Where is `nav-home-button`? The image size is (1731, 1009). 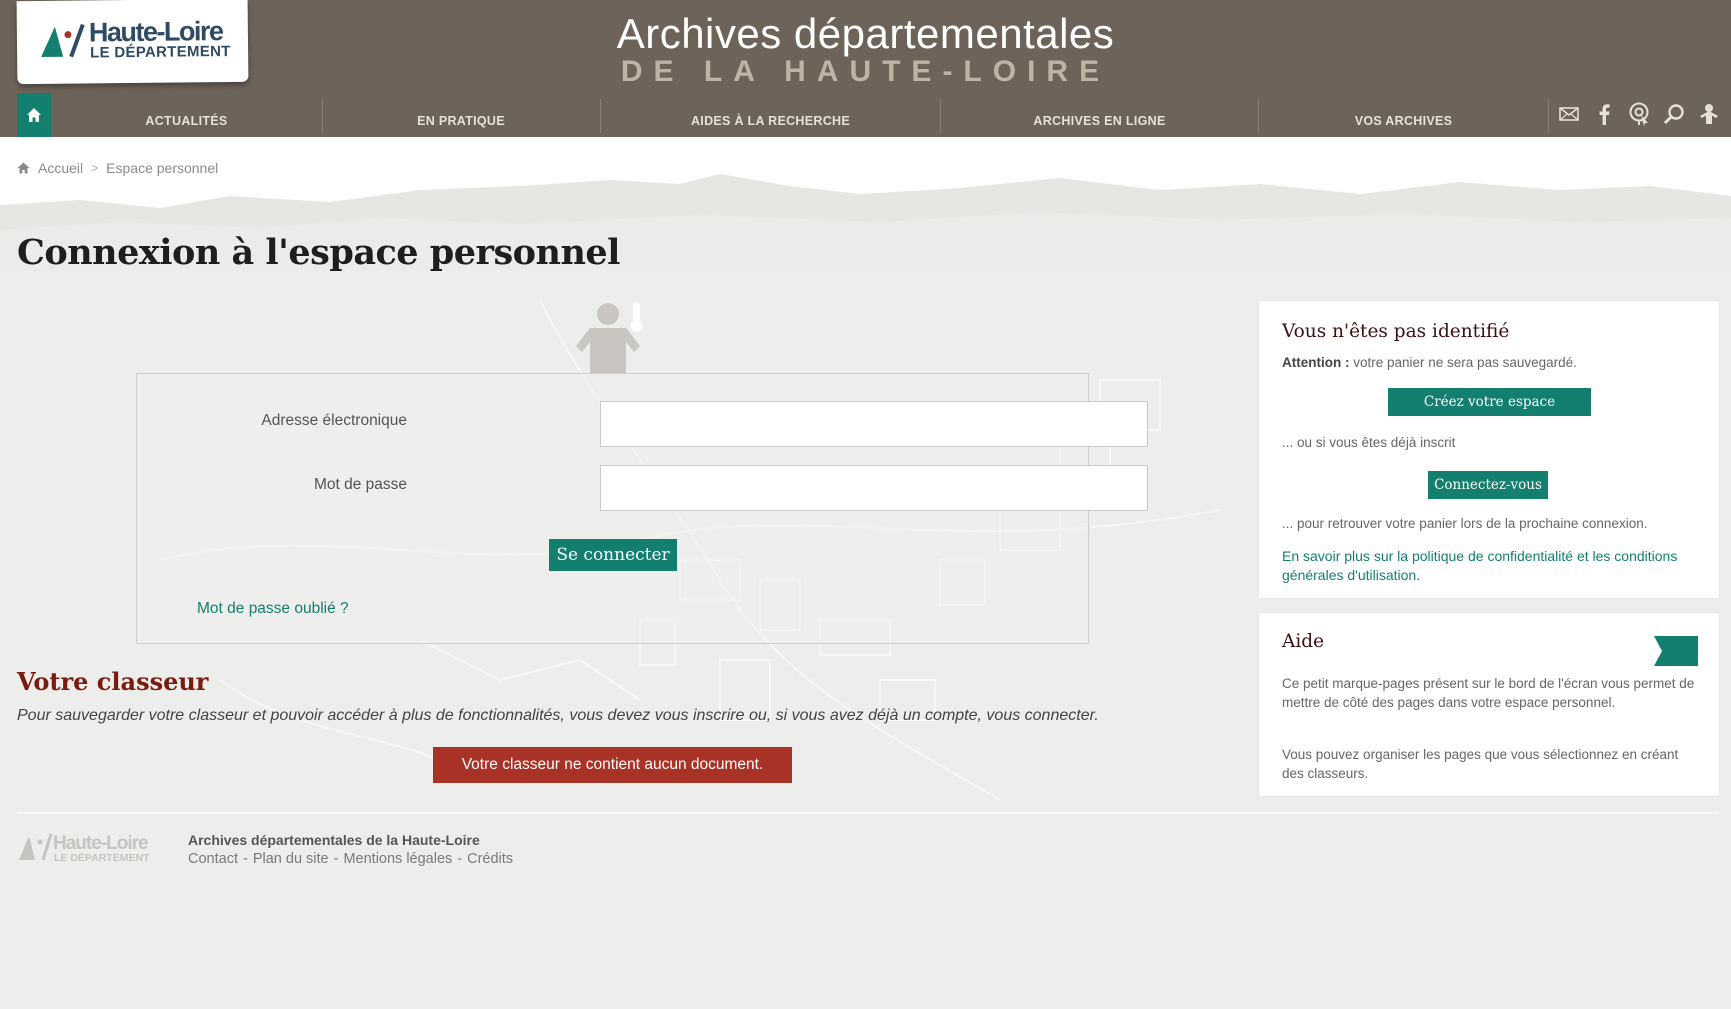
nav-home-button is located at coordinates (34, 115).